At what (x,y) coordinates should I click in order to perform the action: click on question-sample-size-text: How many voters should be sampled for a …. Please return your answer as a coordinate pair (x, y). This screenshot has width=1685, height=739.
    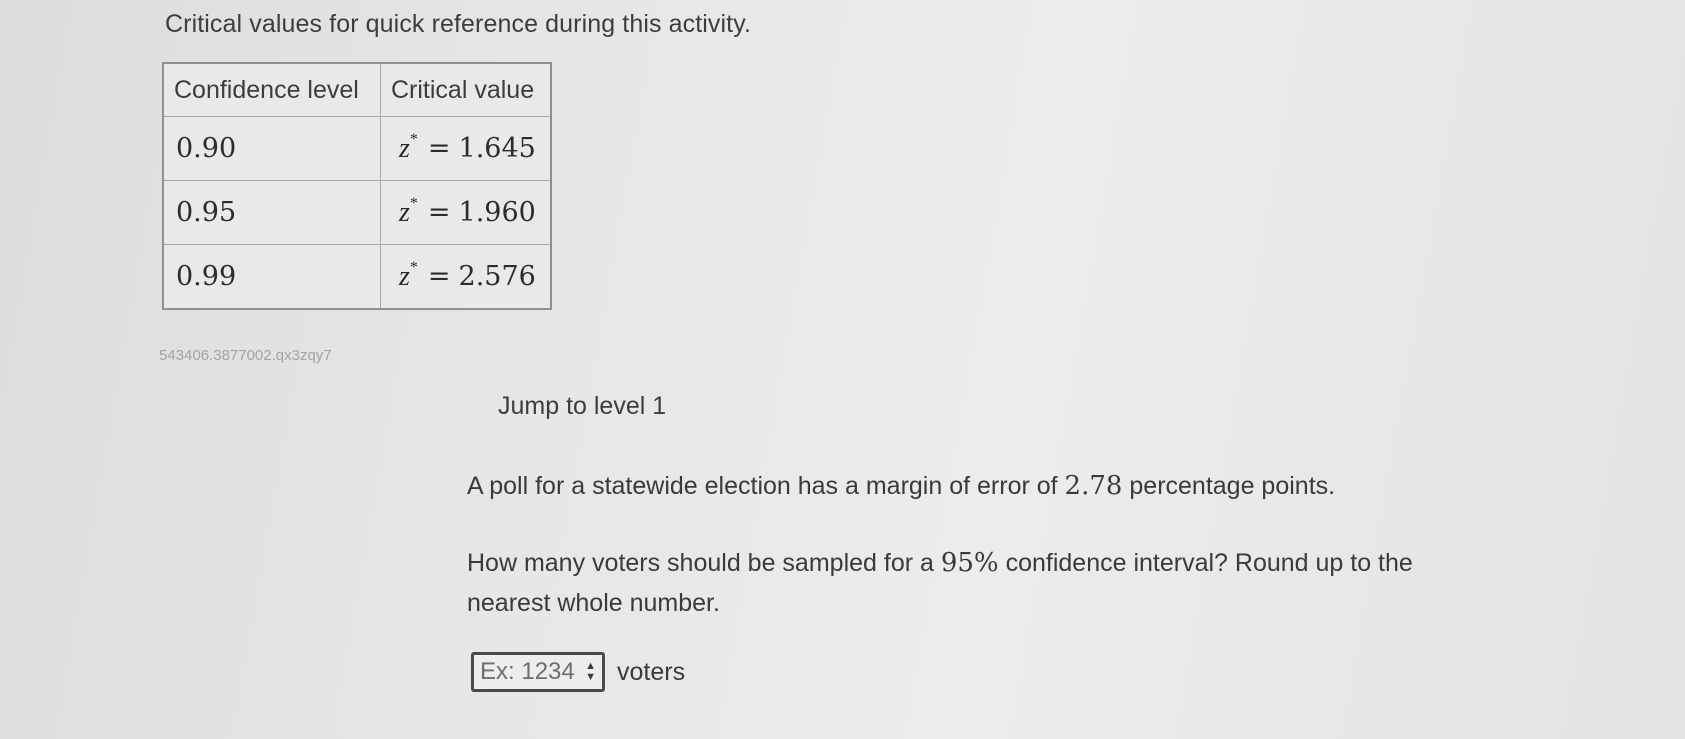
    Looking at the image, I should click on (940, 582).